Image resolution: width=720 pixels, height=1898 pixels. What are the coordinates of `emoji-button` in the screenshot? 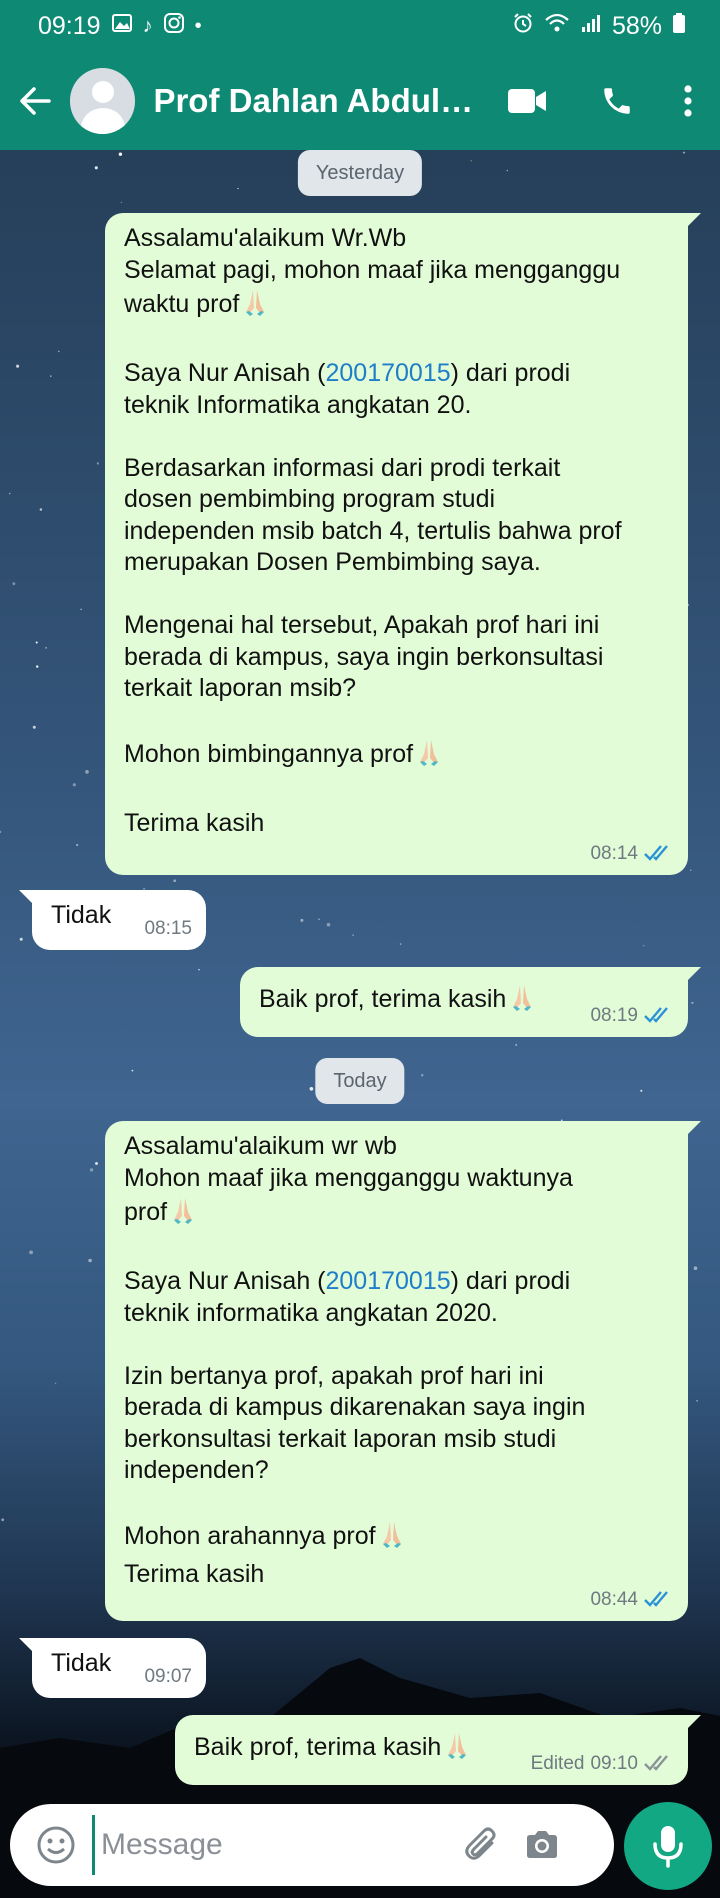 It's located at (56, 1845).